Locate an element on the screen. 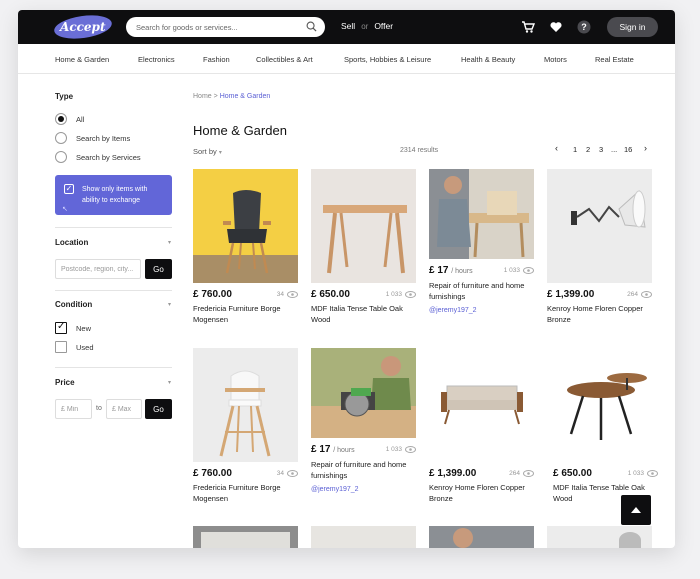  wall-lamp-image is located at coordinates (599, 226).